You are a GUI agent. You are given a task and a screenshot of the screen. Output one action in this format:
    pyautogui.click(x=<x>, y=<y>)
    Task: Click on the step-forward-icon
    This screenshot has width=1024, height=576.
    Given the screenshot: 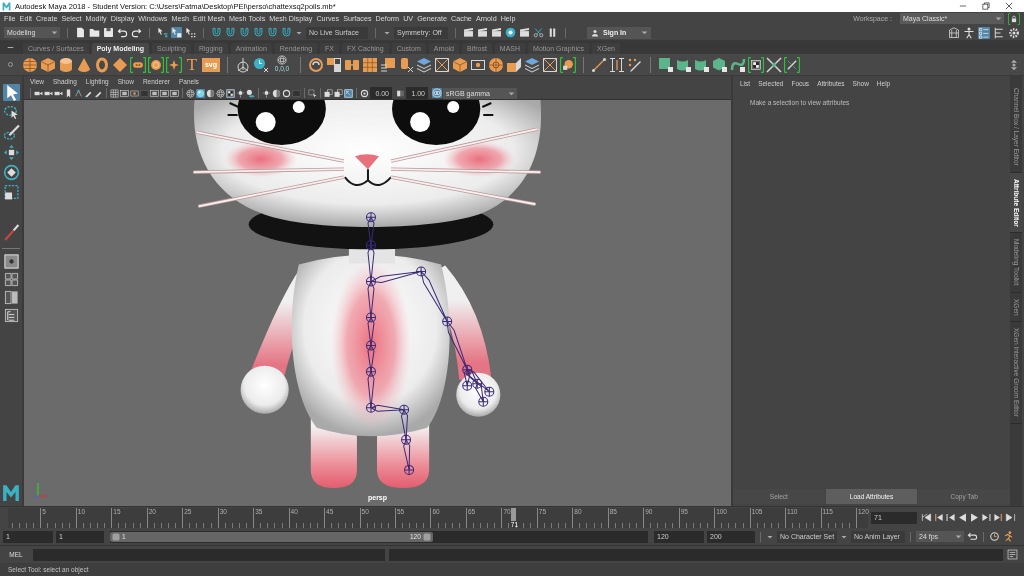 What is the action you would take?
    pyautogui.click(x=986, y=517)
    